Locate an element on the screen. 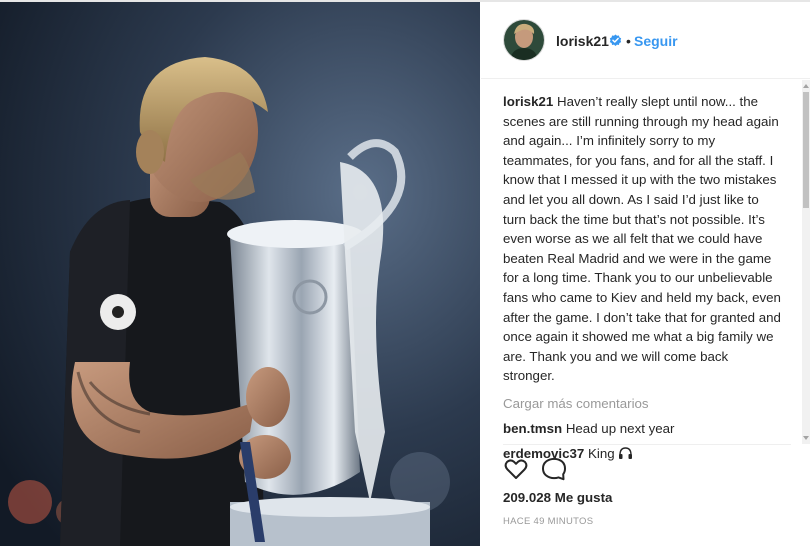  comment-username: ben.tmsn is located at coordinates (532, 428).